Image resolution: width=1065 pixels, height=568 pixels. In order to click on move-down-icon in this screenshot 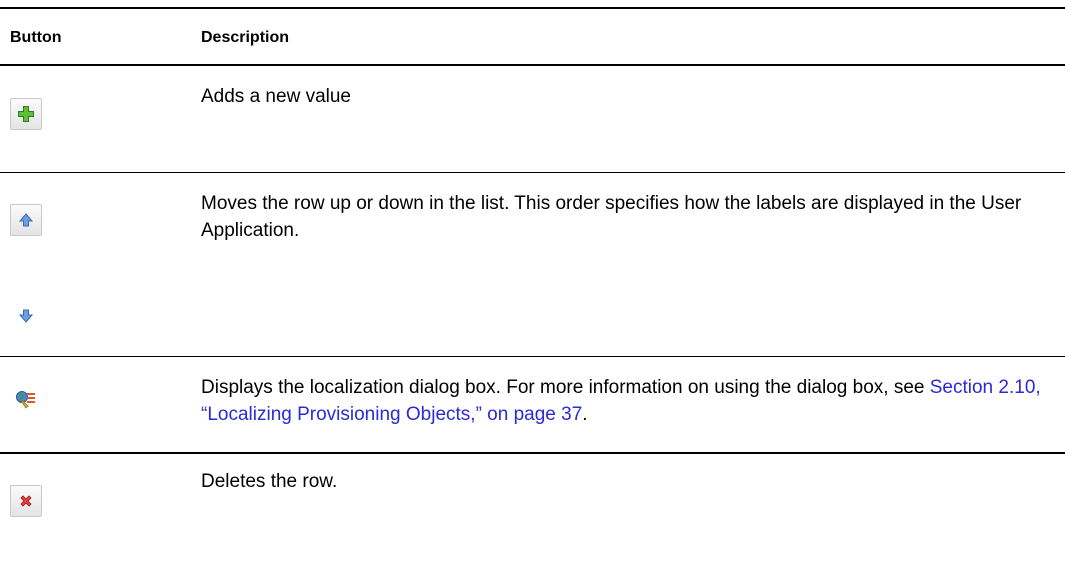, I will do `click(26, 316)`.